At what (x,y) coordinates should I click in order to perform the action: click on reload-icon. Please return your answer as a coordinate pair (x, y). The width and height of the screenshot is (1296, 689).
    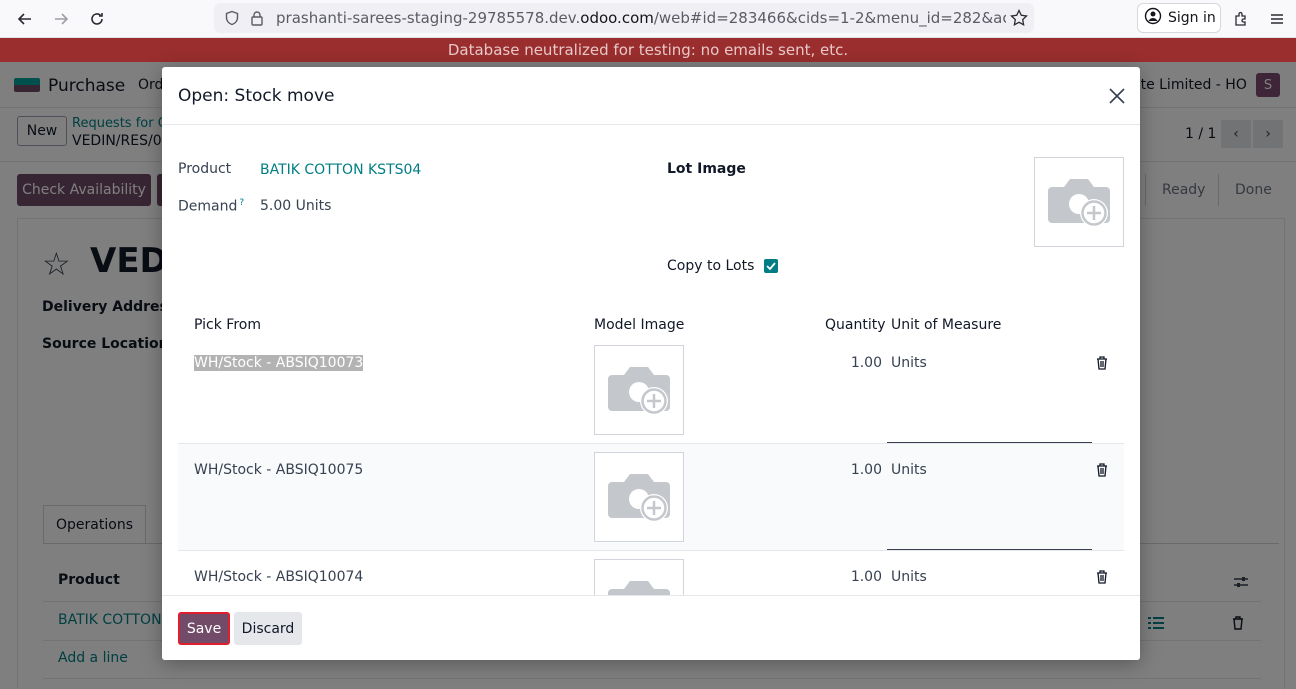
    Looking at the image, I should click on (97, 19).